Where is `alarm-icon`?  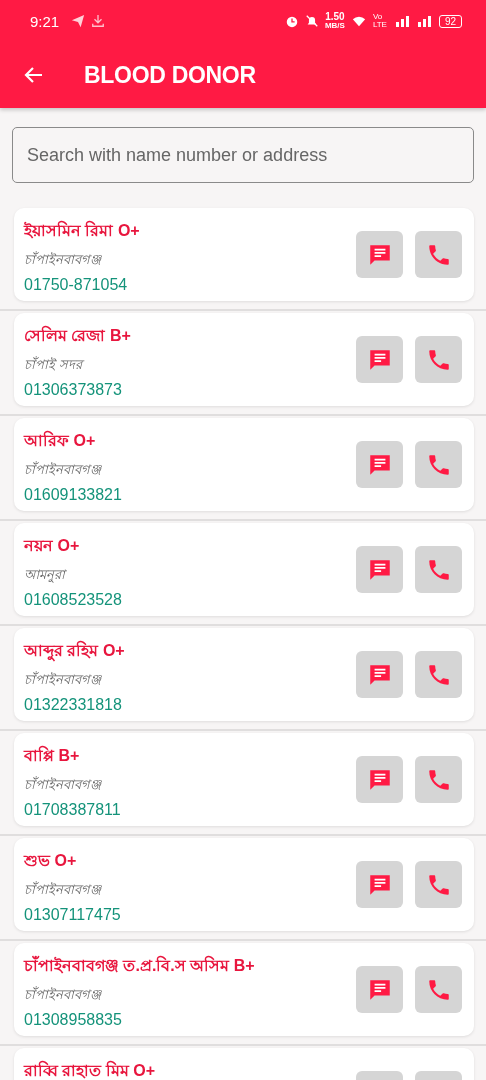 alarm-icon is located at coordinates (291, 21).